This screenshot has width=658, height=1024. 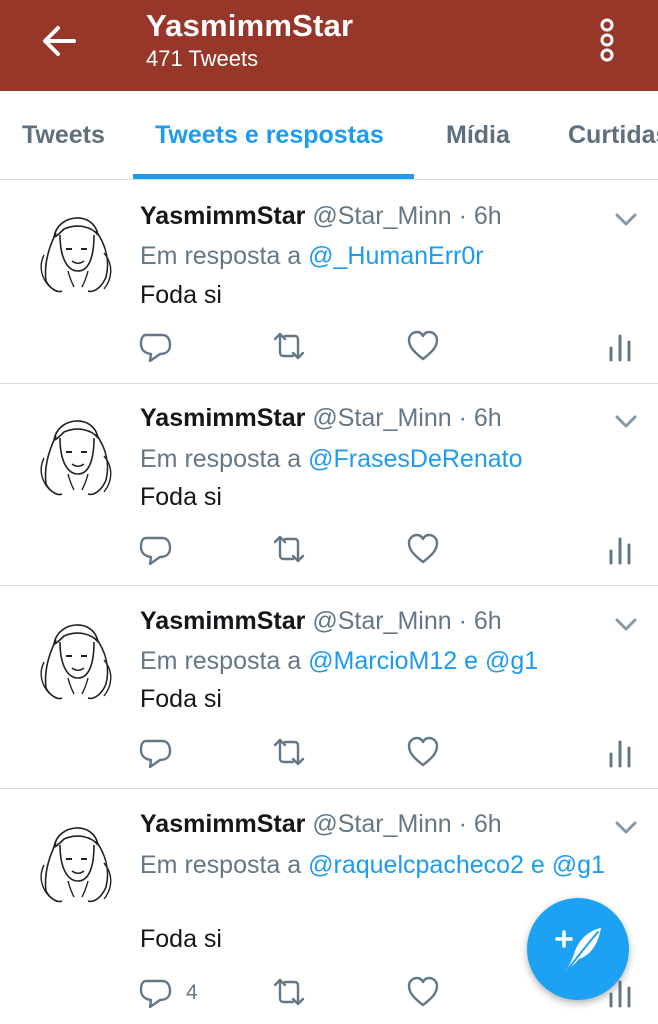 I want to click on reply-context: Em resposta a @MarcioM12 e @g1, so click(x=339, y=661).